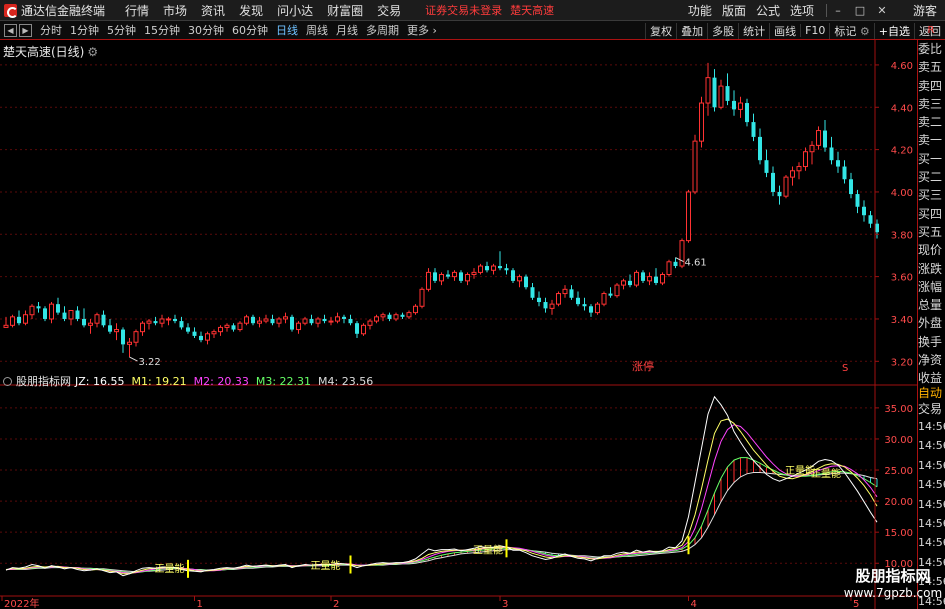 The width and height of the screenshot is (945, 609). I want to click on side-item-ask5: 卖五, so click(930, 67).